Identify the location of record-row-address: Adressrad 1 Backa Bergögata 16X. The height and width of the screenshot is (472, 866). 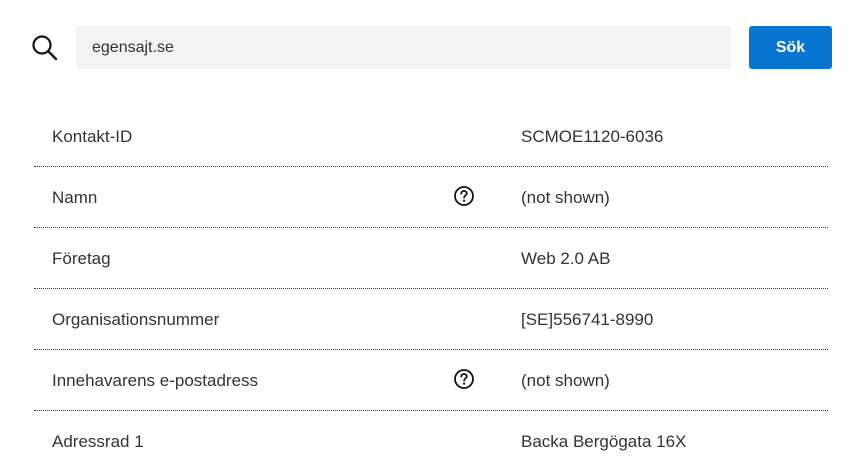
(431, 441).